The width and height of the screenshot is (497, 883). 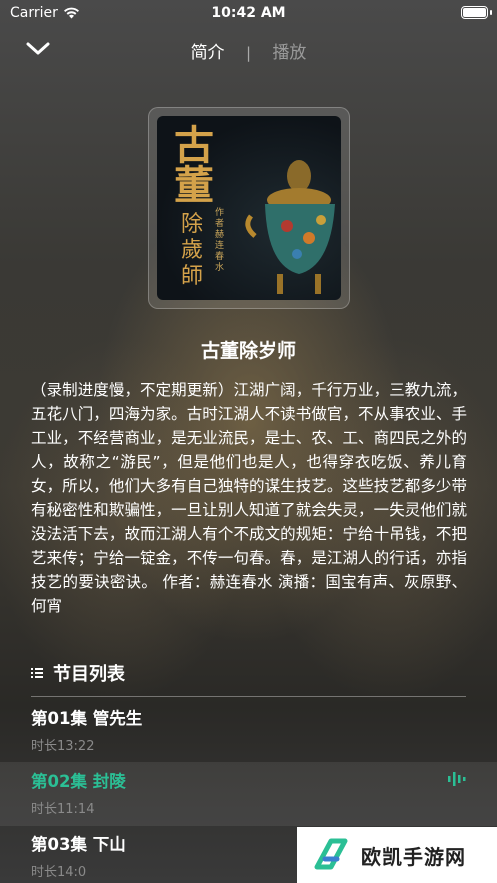 I want to click on episode-duration: 时长13:22, so click(x=63, y=746).